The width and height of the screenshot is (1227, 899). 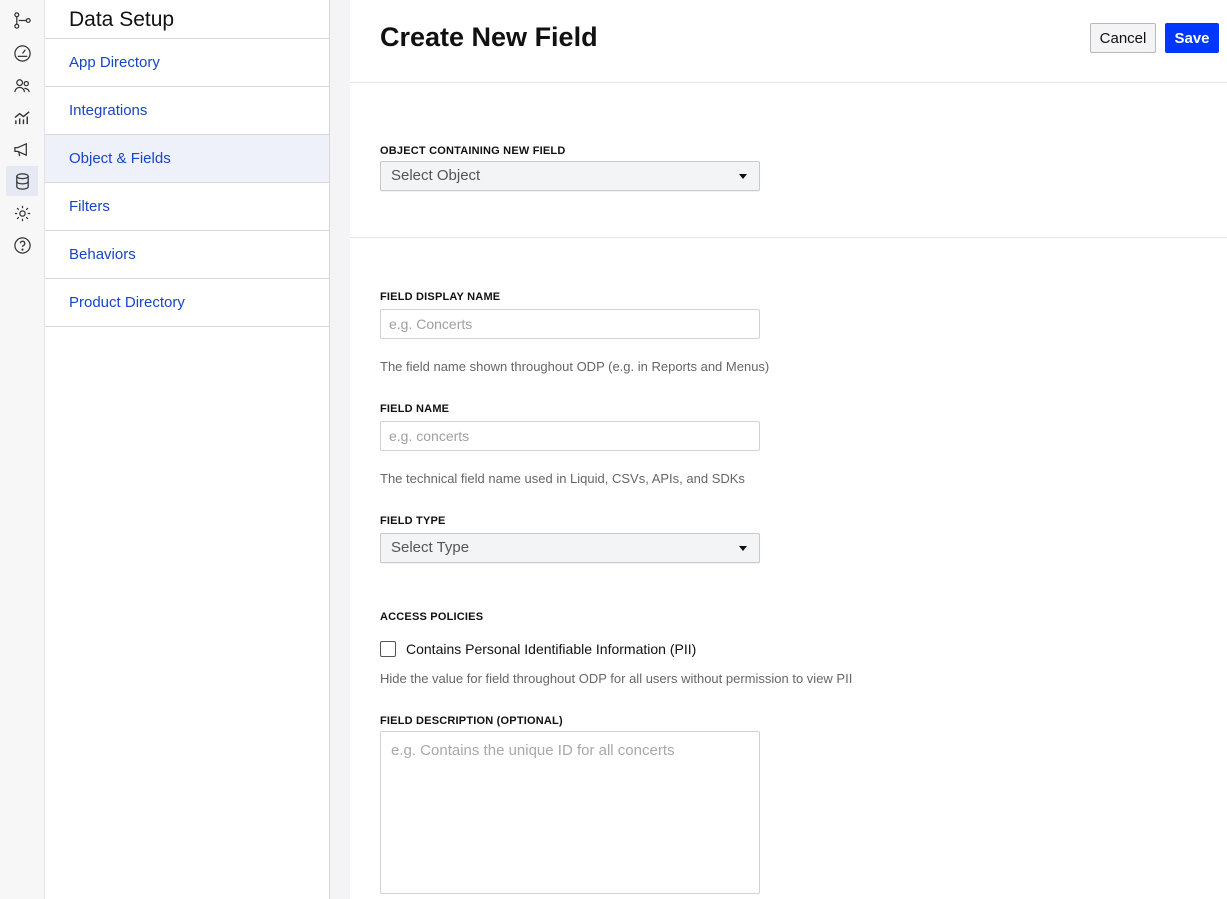 I want to click on cancel-button: Cancel, so click(x=1123, y=38).